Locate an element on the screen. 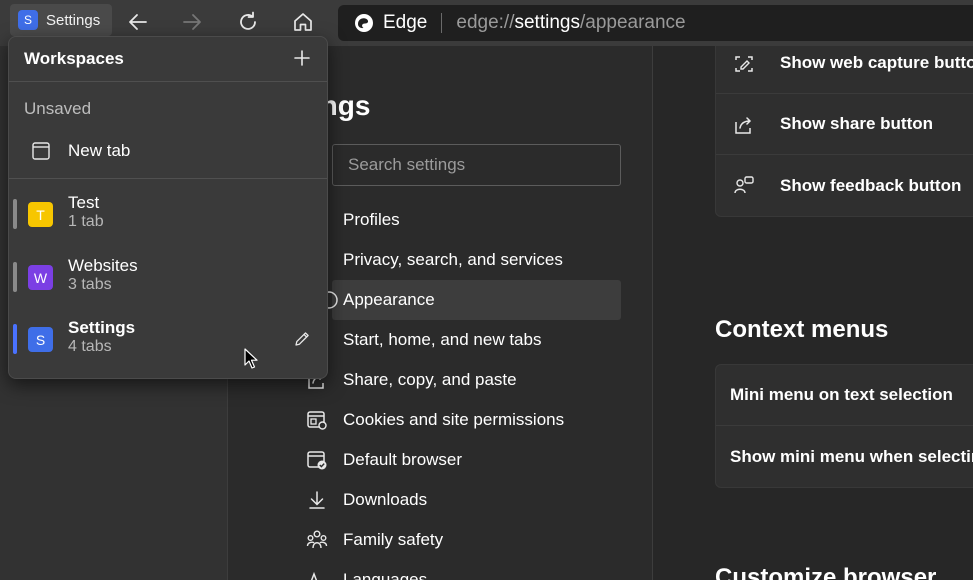 This screenshot has width=973, height=580. download-icon is located at coordinates (317, 500).